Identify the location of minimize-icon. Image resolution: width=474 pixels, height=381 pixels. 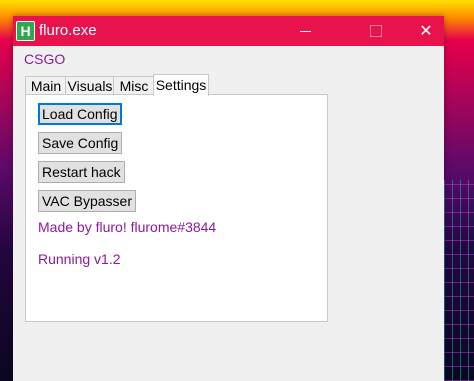
(305, 31).